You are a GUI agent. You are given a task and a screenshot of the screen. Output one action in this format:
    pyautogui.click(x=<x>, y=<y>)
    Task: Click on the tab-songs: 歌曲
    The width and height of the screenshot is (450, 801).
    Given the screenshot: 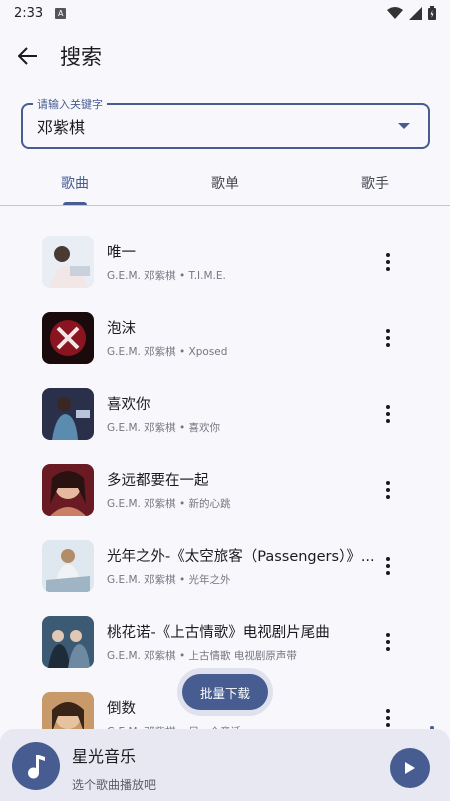 What is the action you would take?
    pyautogui.click(x=70, y=182)
    